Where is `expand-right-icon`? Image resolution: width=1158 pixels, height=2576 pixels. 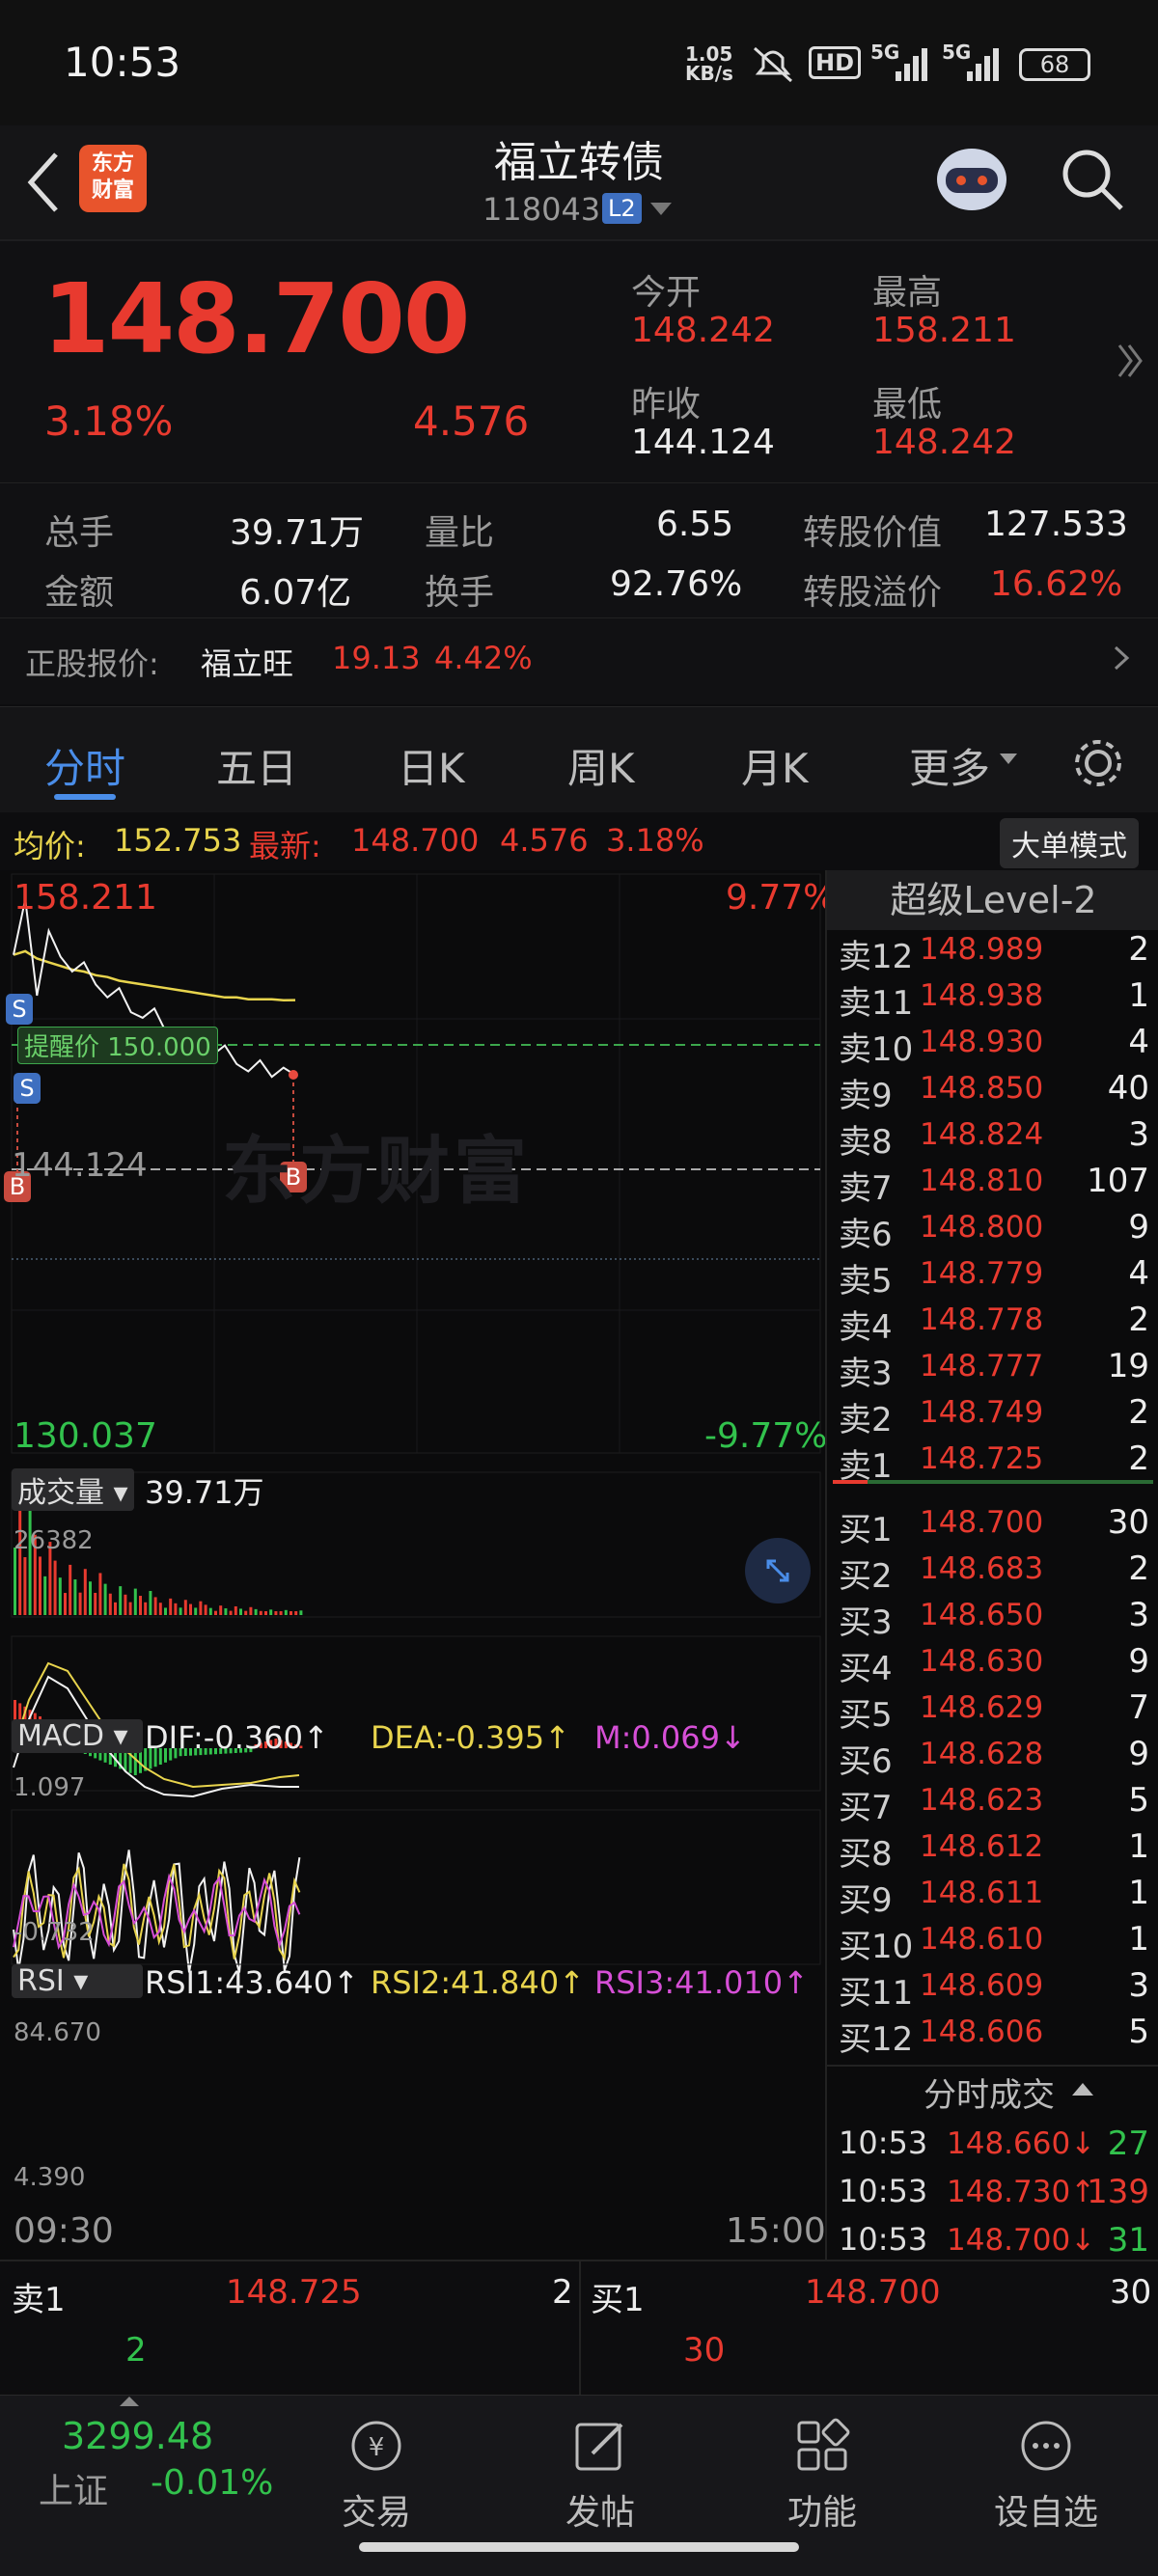 expand-right-icon is located at coordinates (1130, 361).